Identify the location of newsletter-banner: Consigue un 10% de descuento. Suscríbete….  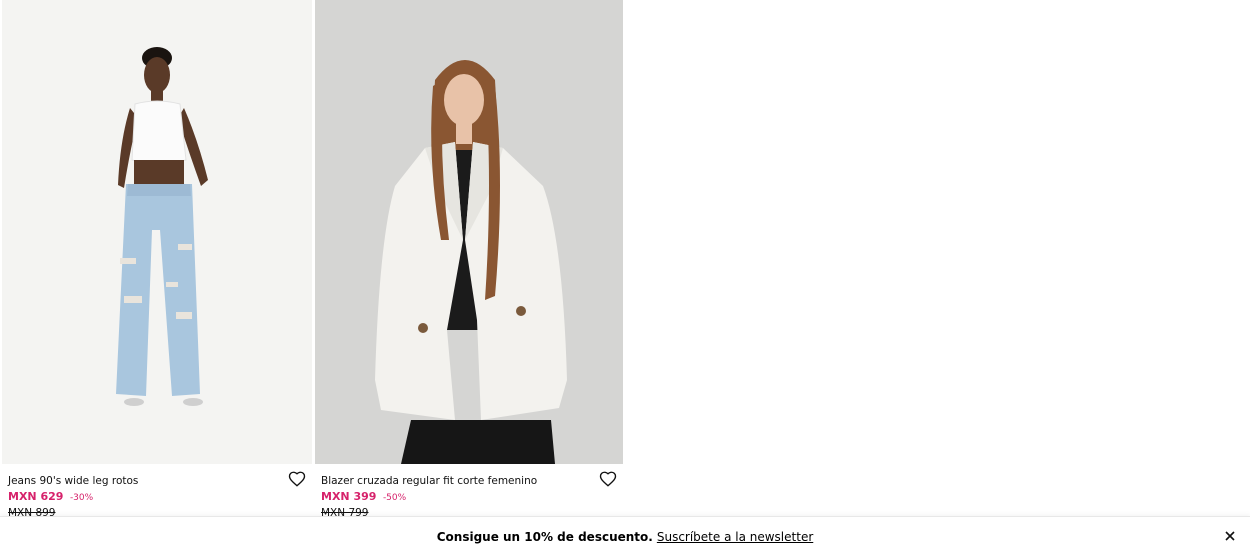
(625, 536).